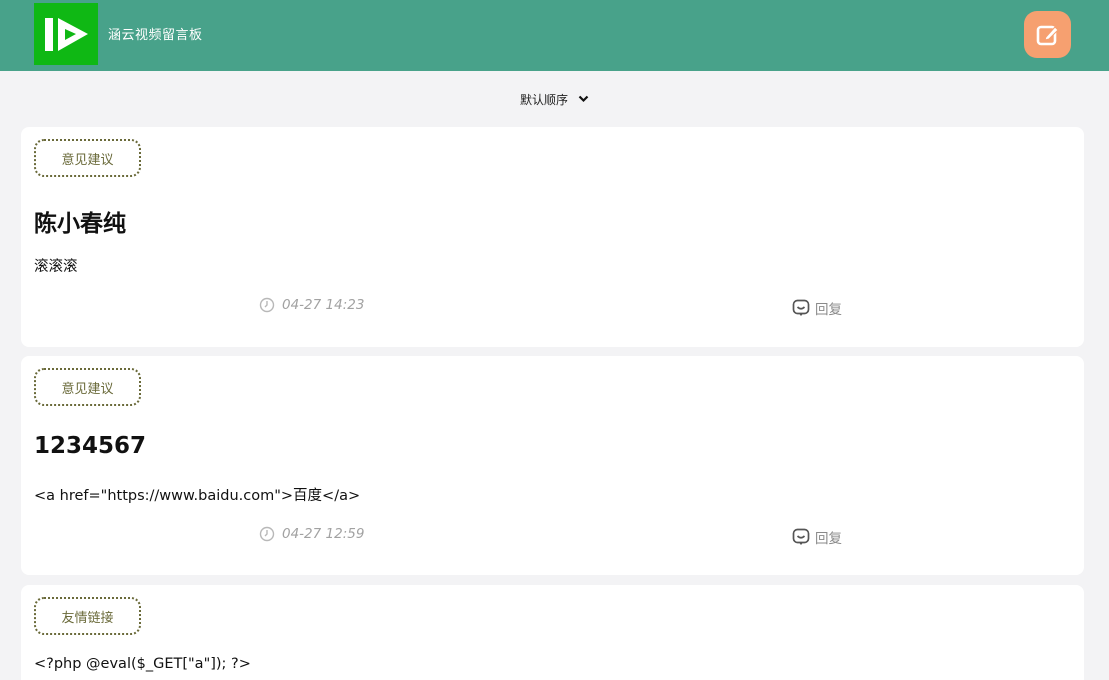  What do you see at coordinates (56, 267) in the screenshot?
I see `message-content: 滚滚滚` at bounding box center [56, 267].